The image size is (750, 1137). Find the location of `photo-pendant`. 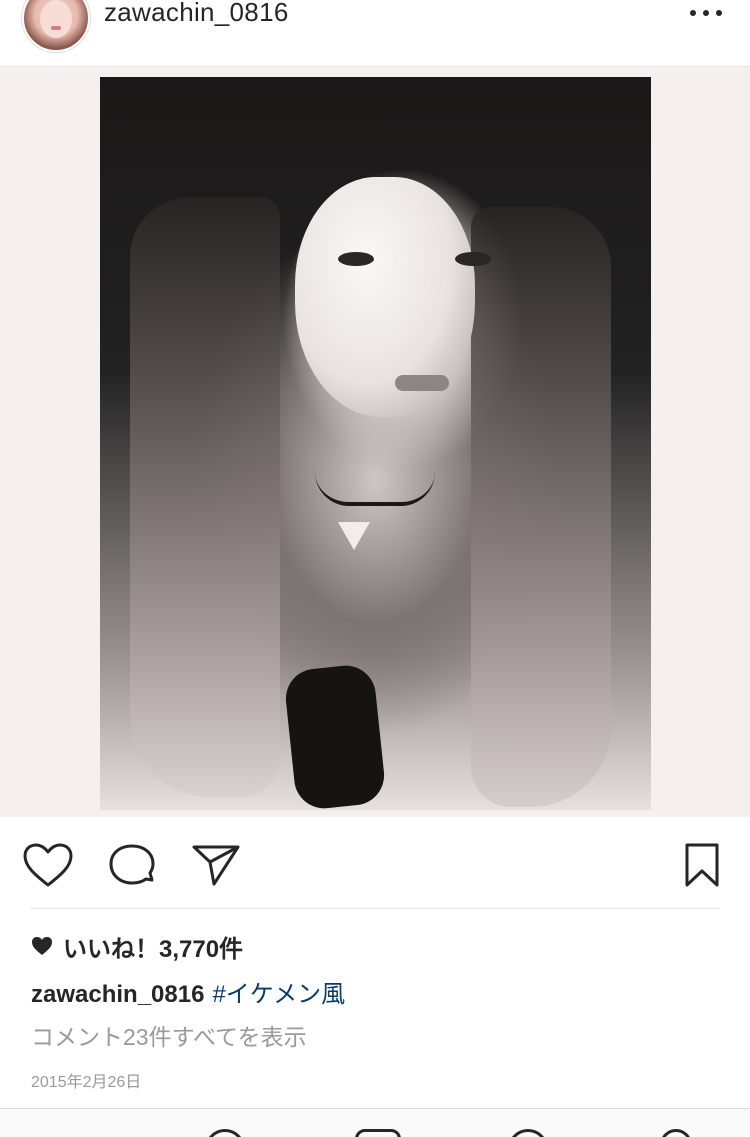

photo-pendant is located at coordinates (354, 536).